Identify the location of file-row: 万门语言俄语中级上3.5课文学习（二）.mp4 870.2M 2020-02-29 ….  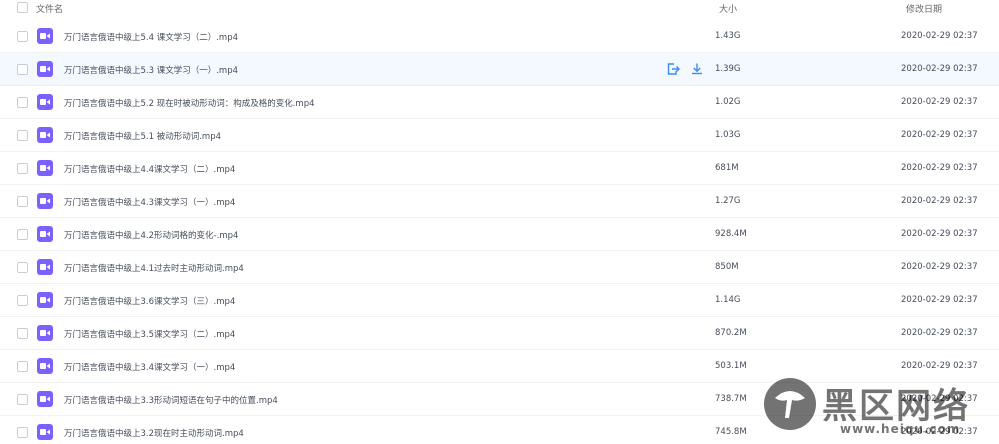
(499, 333).